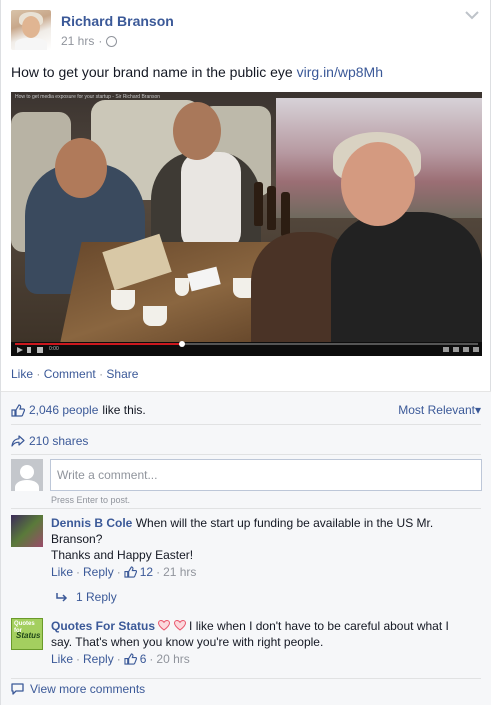  What do you see at coordinates (172, 659) in the screenshot?
I see `comment-time: 20 hrs` at bounding box center [172, 659].